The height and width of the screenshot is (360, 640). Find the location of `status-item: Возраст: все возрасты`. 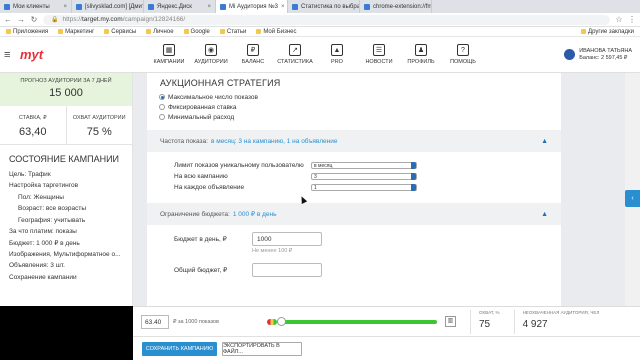

status-item: Возраст: все возрасты is located at coordinates (66, 208).